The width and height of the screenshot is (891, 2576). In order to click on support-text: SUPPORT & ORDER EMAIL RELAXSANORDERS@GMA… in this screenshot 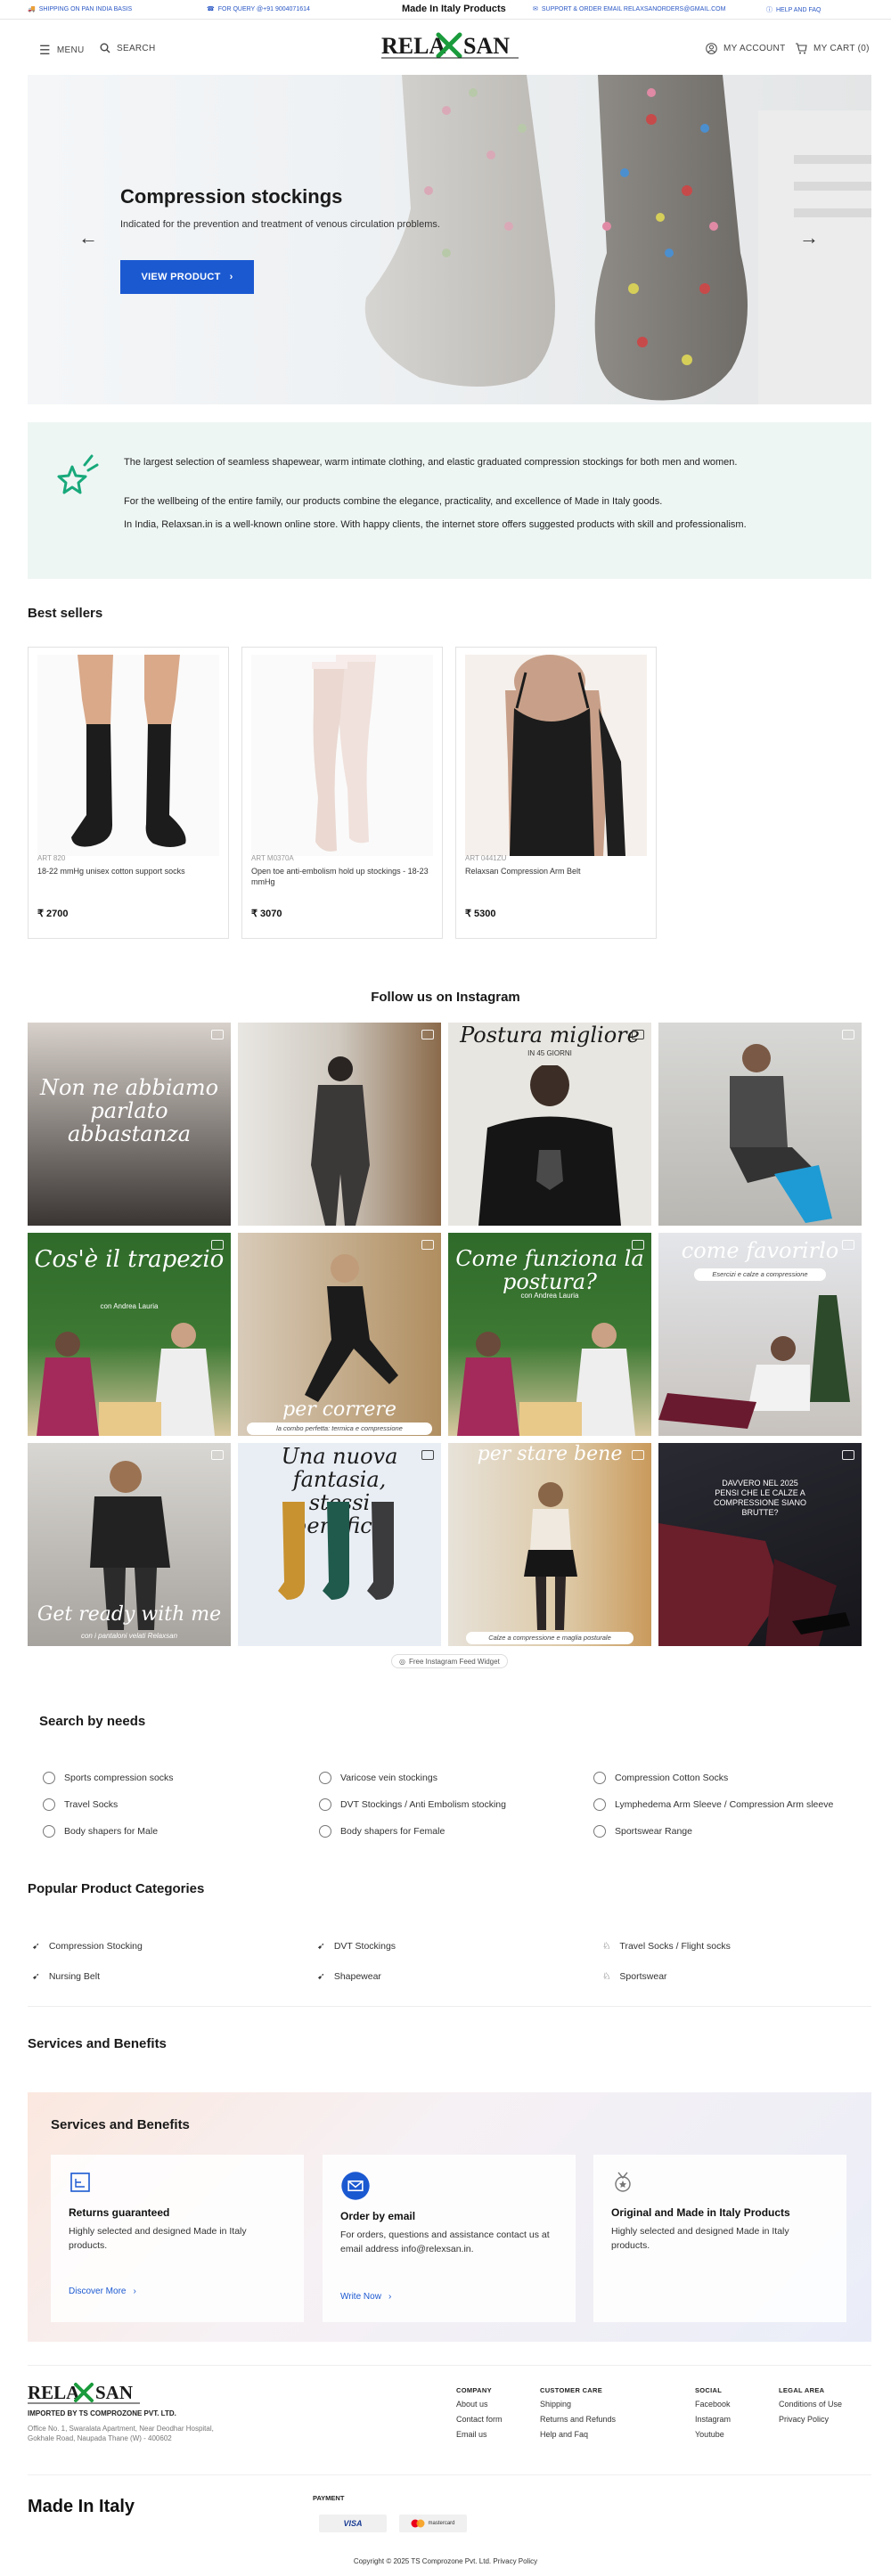, I will do `click(633, 9)`.